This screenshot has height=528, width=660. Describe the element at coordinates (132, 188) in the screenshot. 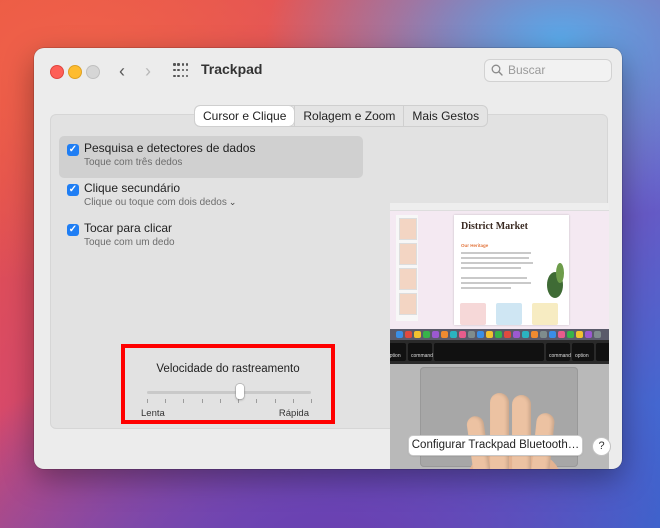

I see `option-title: Clique secundário` at that location.